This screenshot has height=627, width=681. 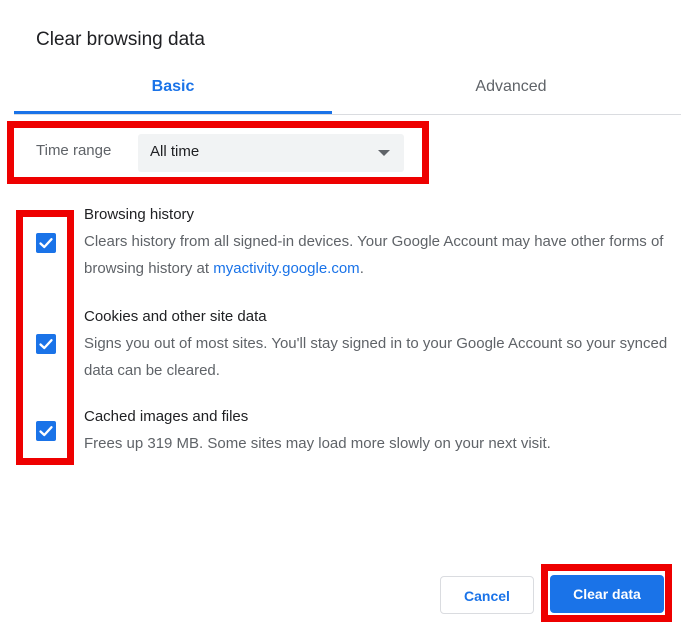 I want to click on time-range-select: All time, so click(x=271, y=153).